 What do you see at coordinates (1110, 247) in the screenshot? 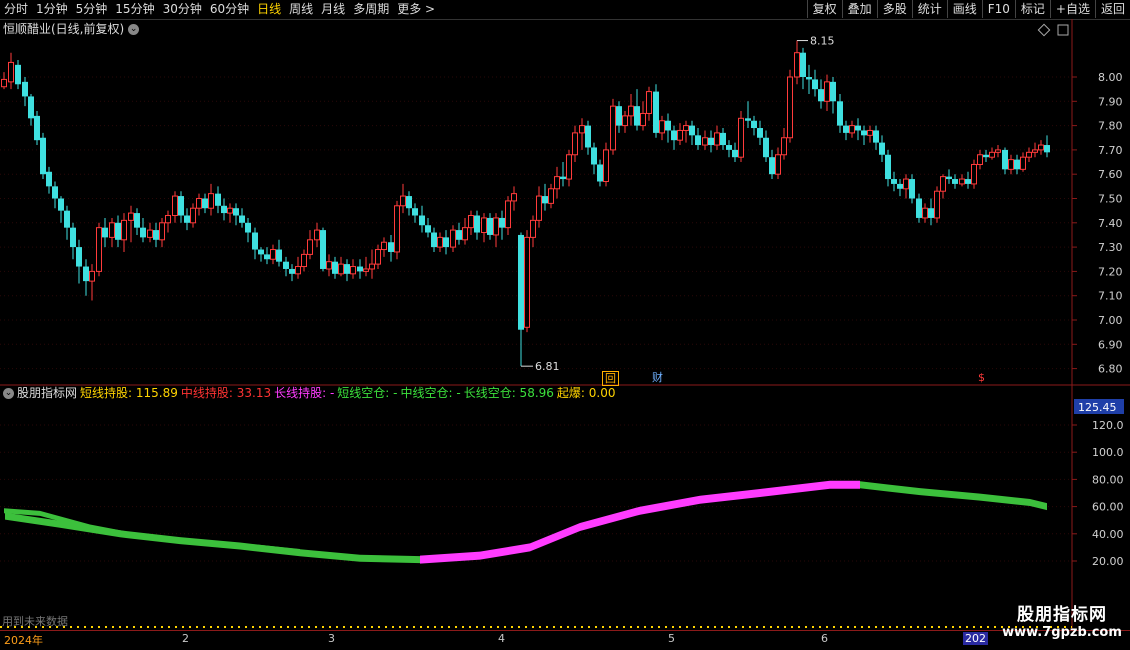
I see `price-tick-label: 7.30` at bounding box center [1110, 247].